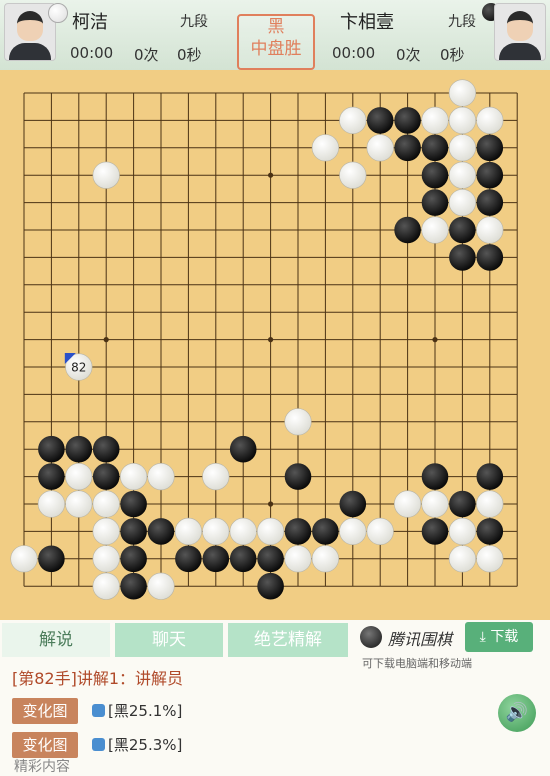 This screenshot has width=550, height=776. What do you see at coordinates (98, 678) in the screenshot?
I see `commentary-heading: [第82手]讲解1：讲解员` at bounding box center [98, 678].